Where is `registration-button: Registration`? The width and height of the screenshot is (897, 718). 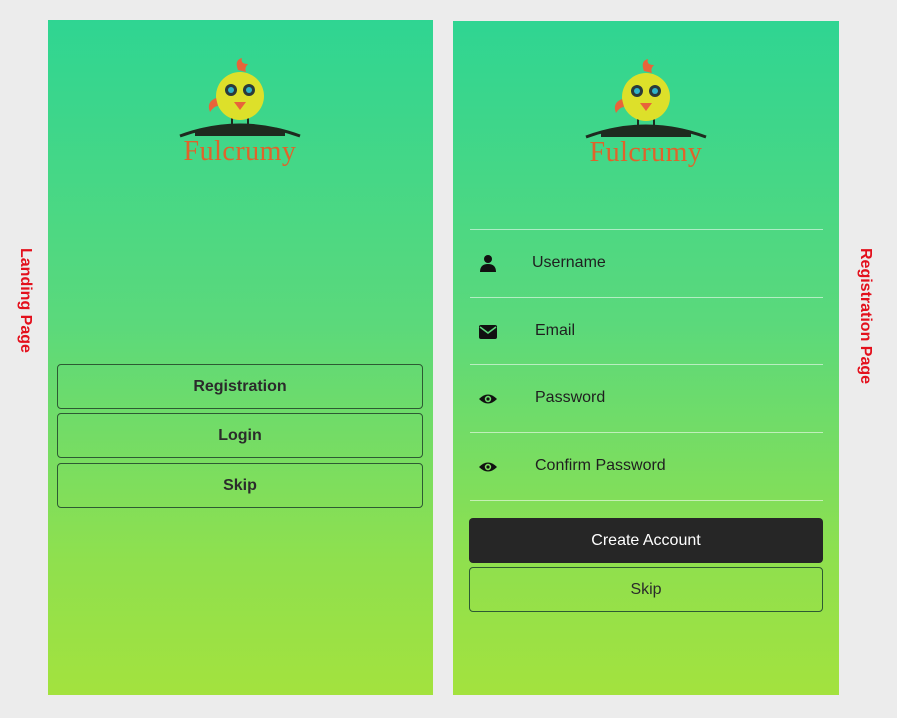 registration-button: Registration is located at coordinates (240, 386).